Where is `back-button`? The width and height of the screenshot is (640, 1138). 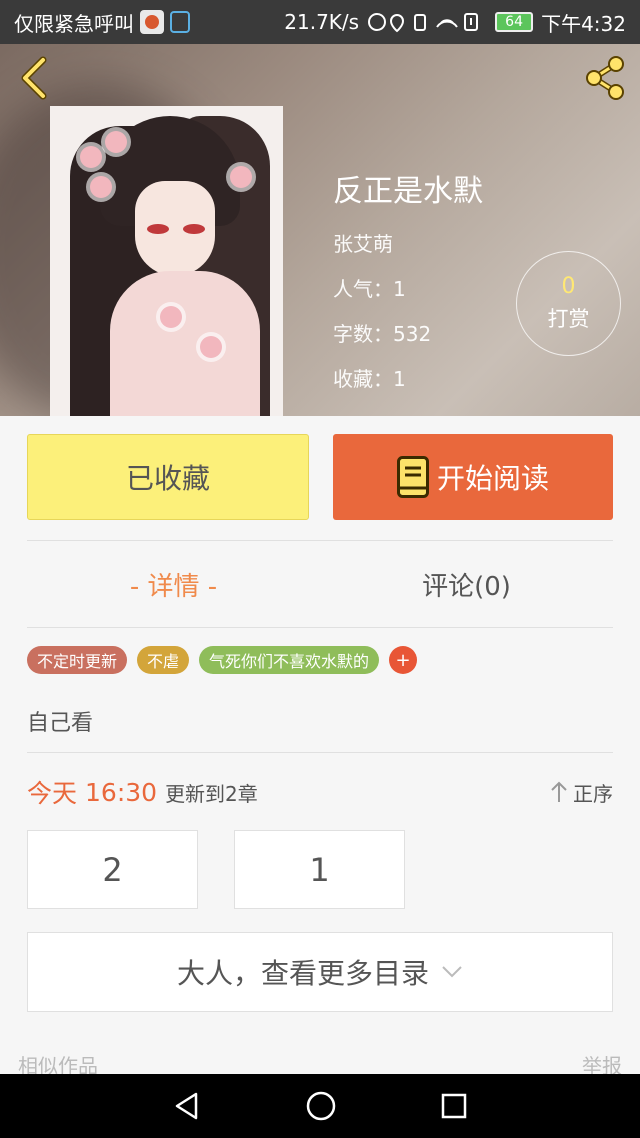 back-button is located at coordinates (34, 78).